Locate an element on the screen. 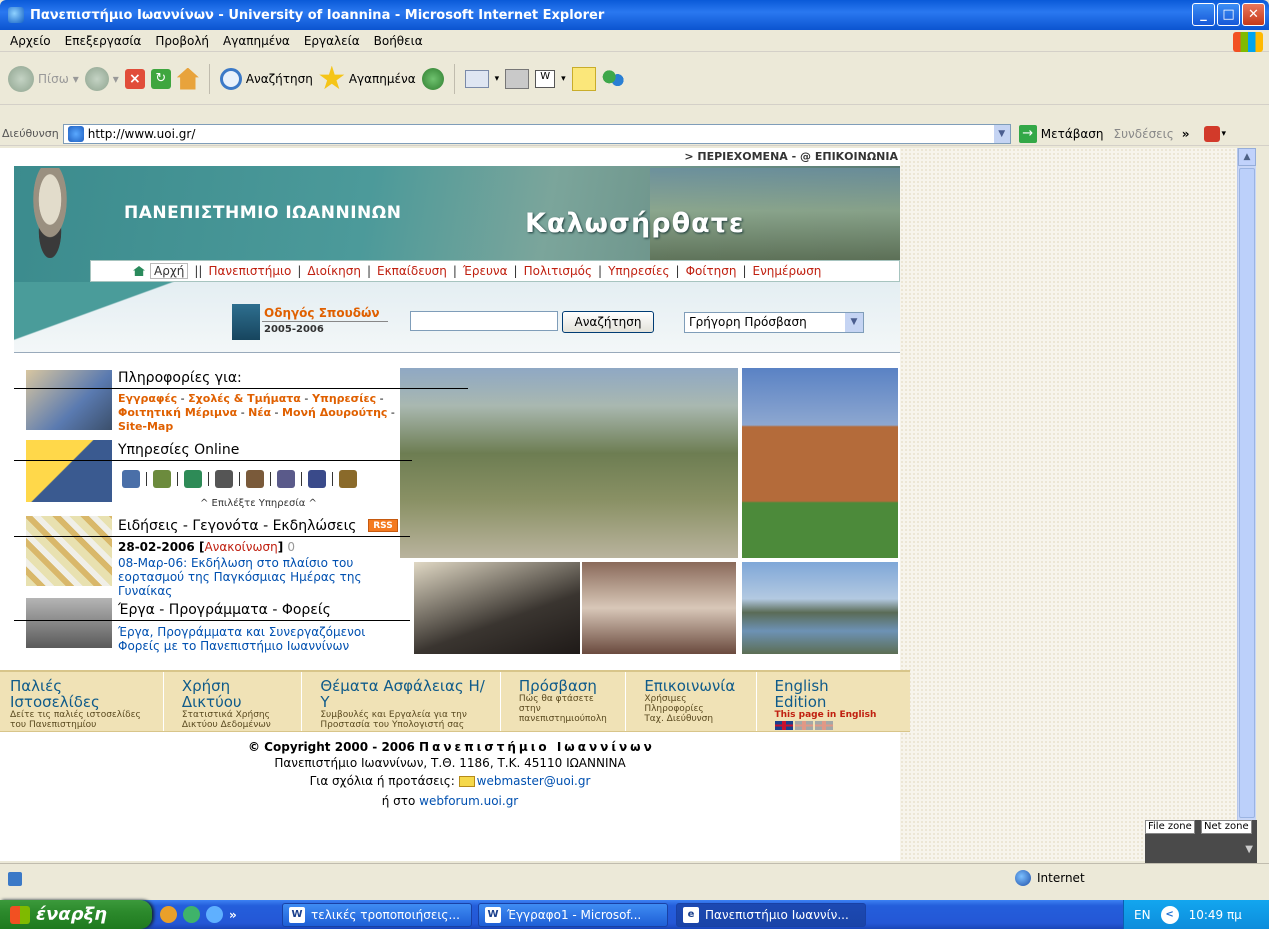 This screenshot has height=929, width=1269. favorites-button: Αγαπημένα is located at coordinates (367, 78).